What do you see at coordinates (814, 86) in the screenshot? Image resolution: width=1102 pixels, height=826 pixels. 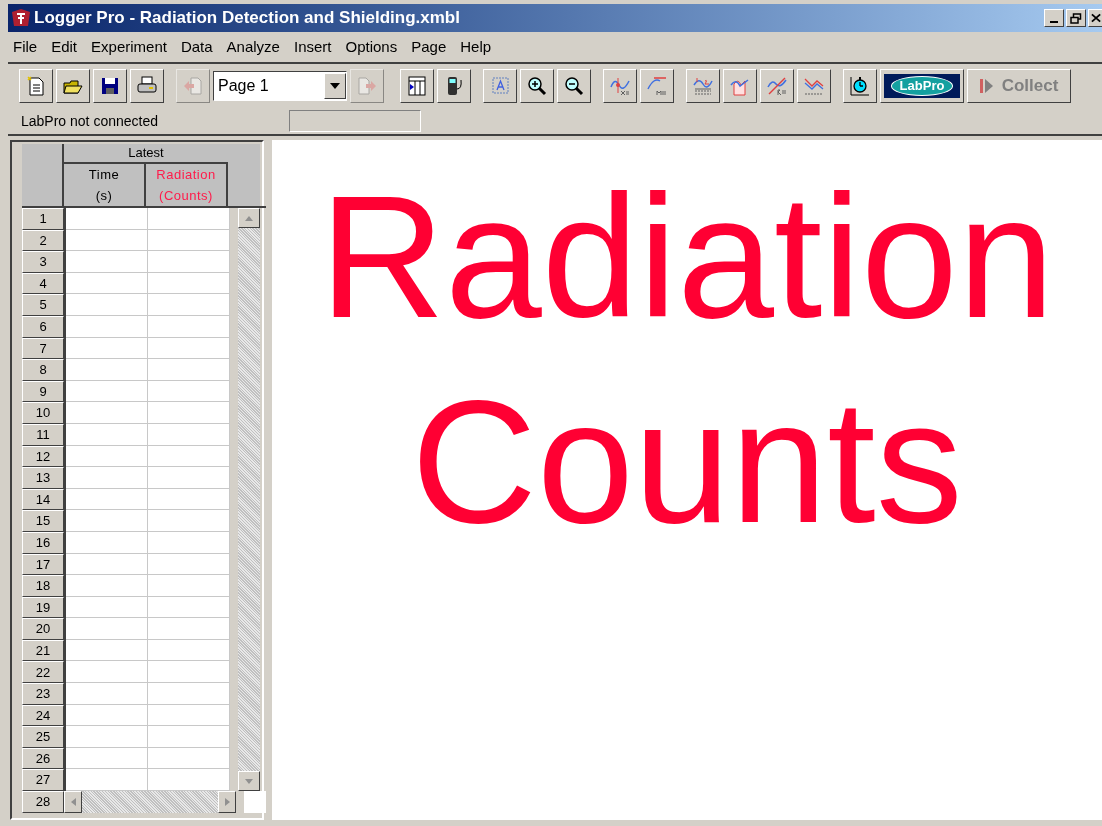 I see `curve-fit-button` at bounding box center [814, 86].